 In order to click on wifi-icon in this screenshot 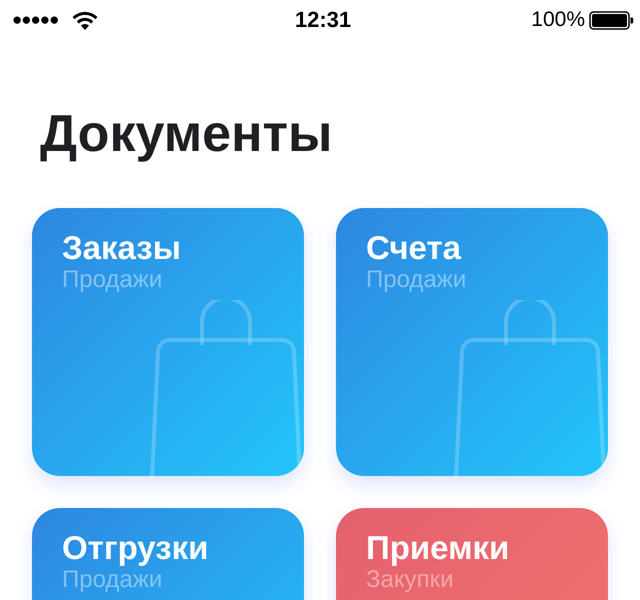, I will do `click(85, 20)`.